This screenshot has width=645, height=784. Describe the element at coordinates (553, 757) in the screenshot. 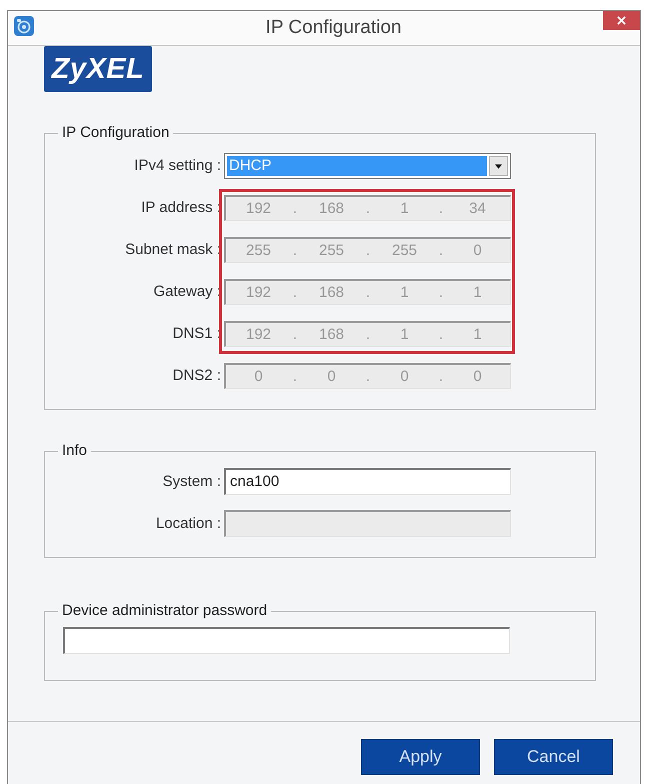

I see `cancel-button: Cancel` at that location.